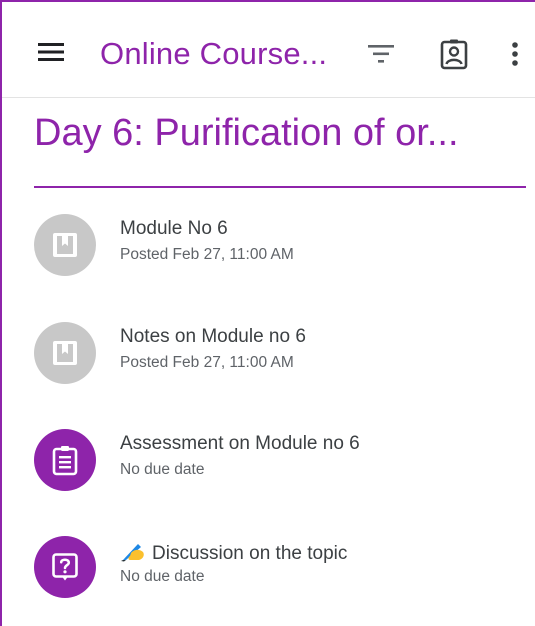 The height and width of the screenshot is (626, 535). I want to click on topic-divider, so click(280, 187).